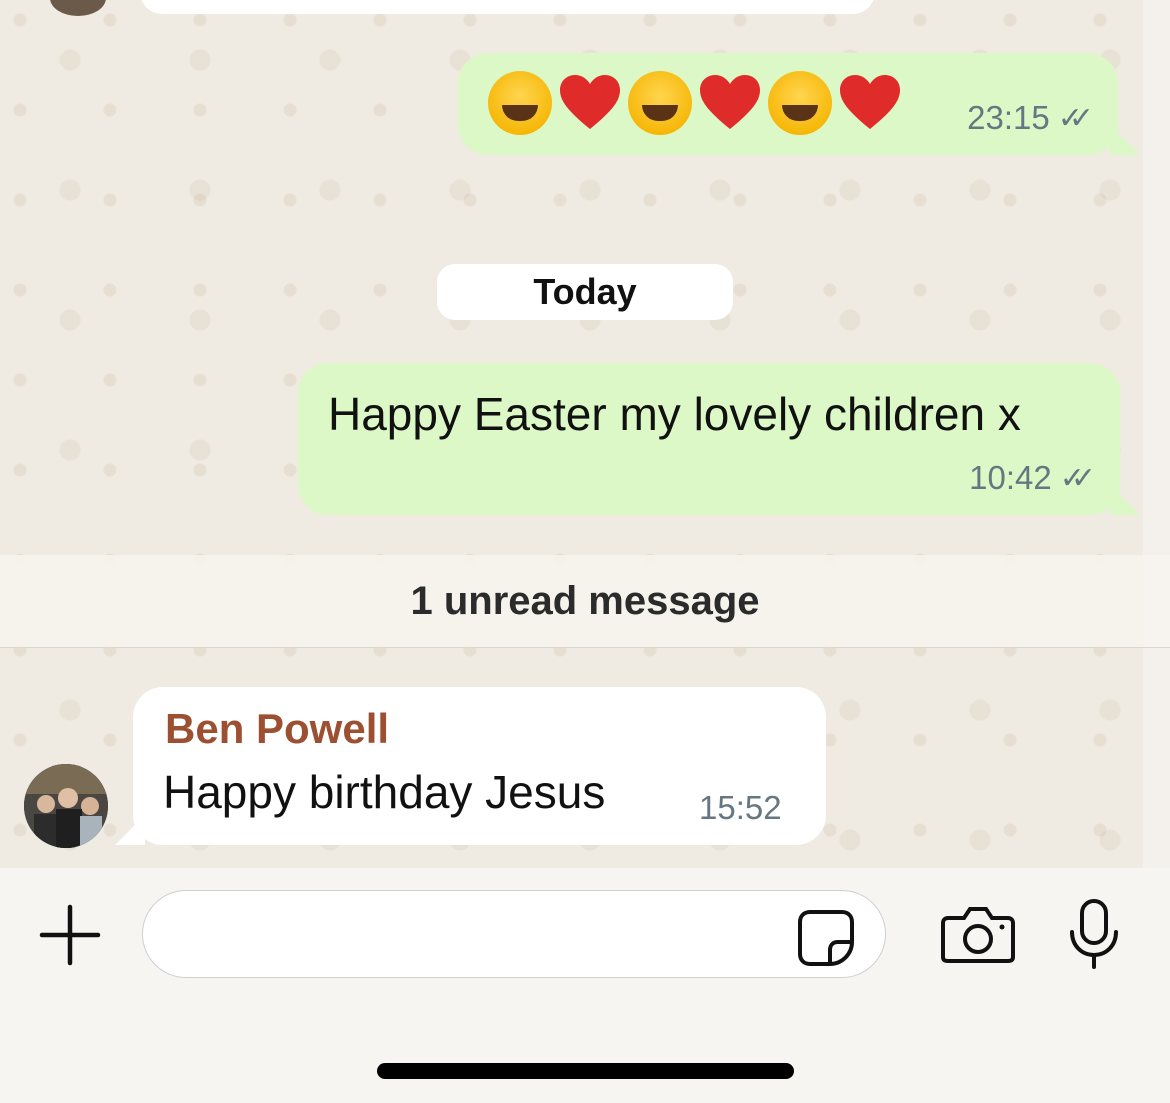 The height and width of the screenshot is (1103, 1170). What do you see at coordinates (1094, 934) in the screenshot?
I see `microphone-icon` at bounding box center [1094, 934].